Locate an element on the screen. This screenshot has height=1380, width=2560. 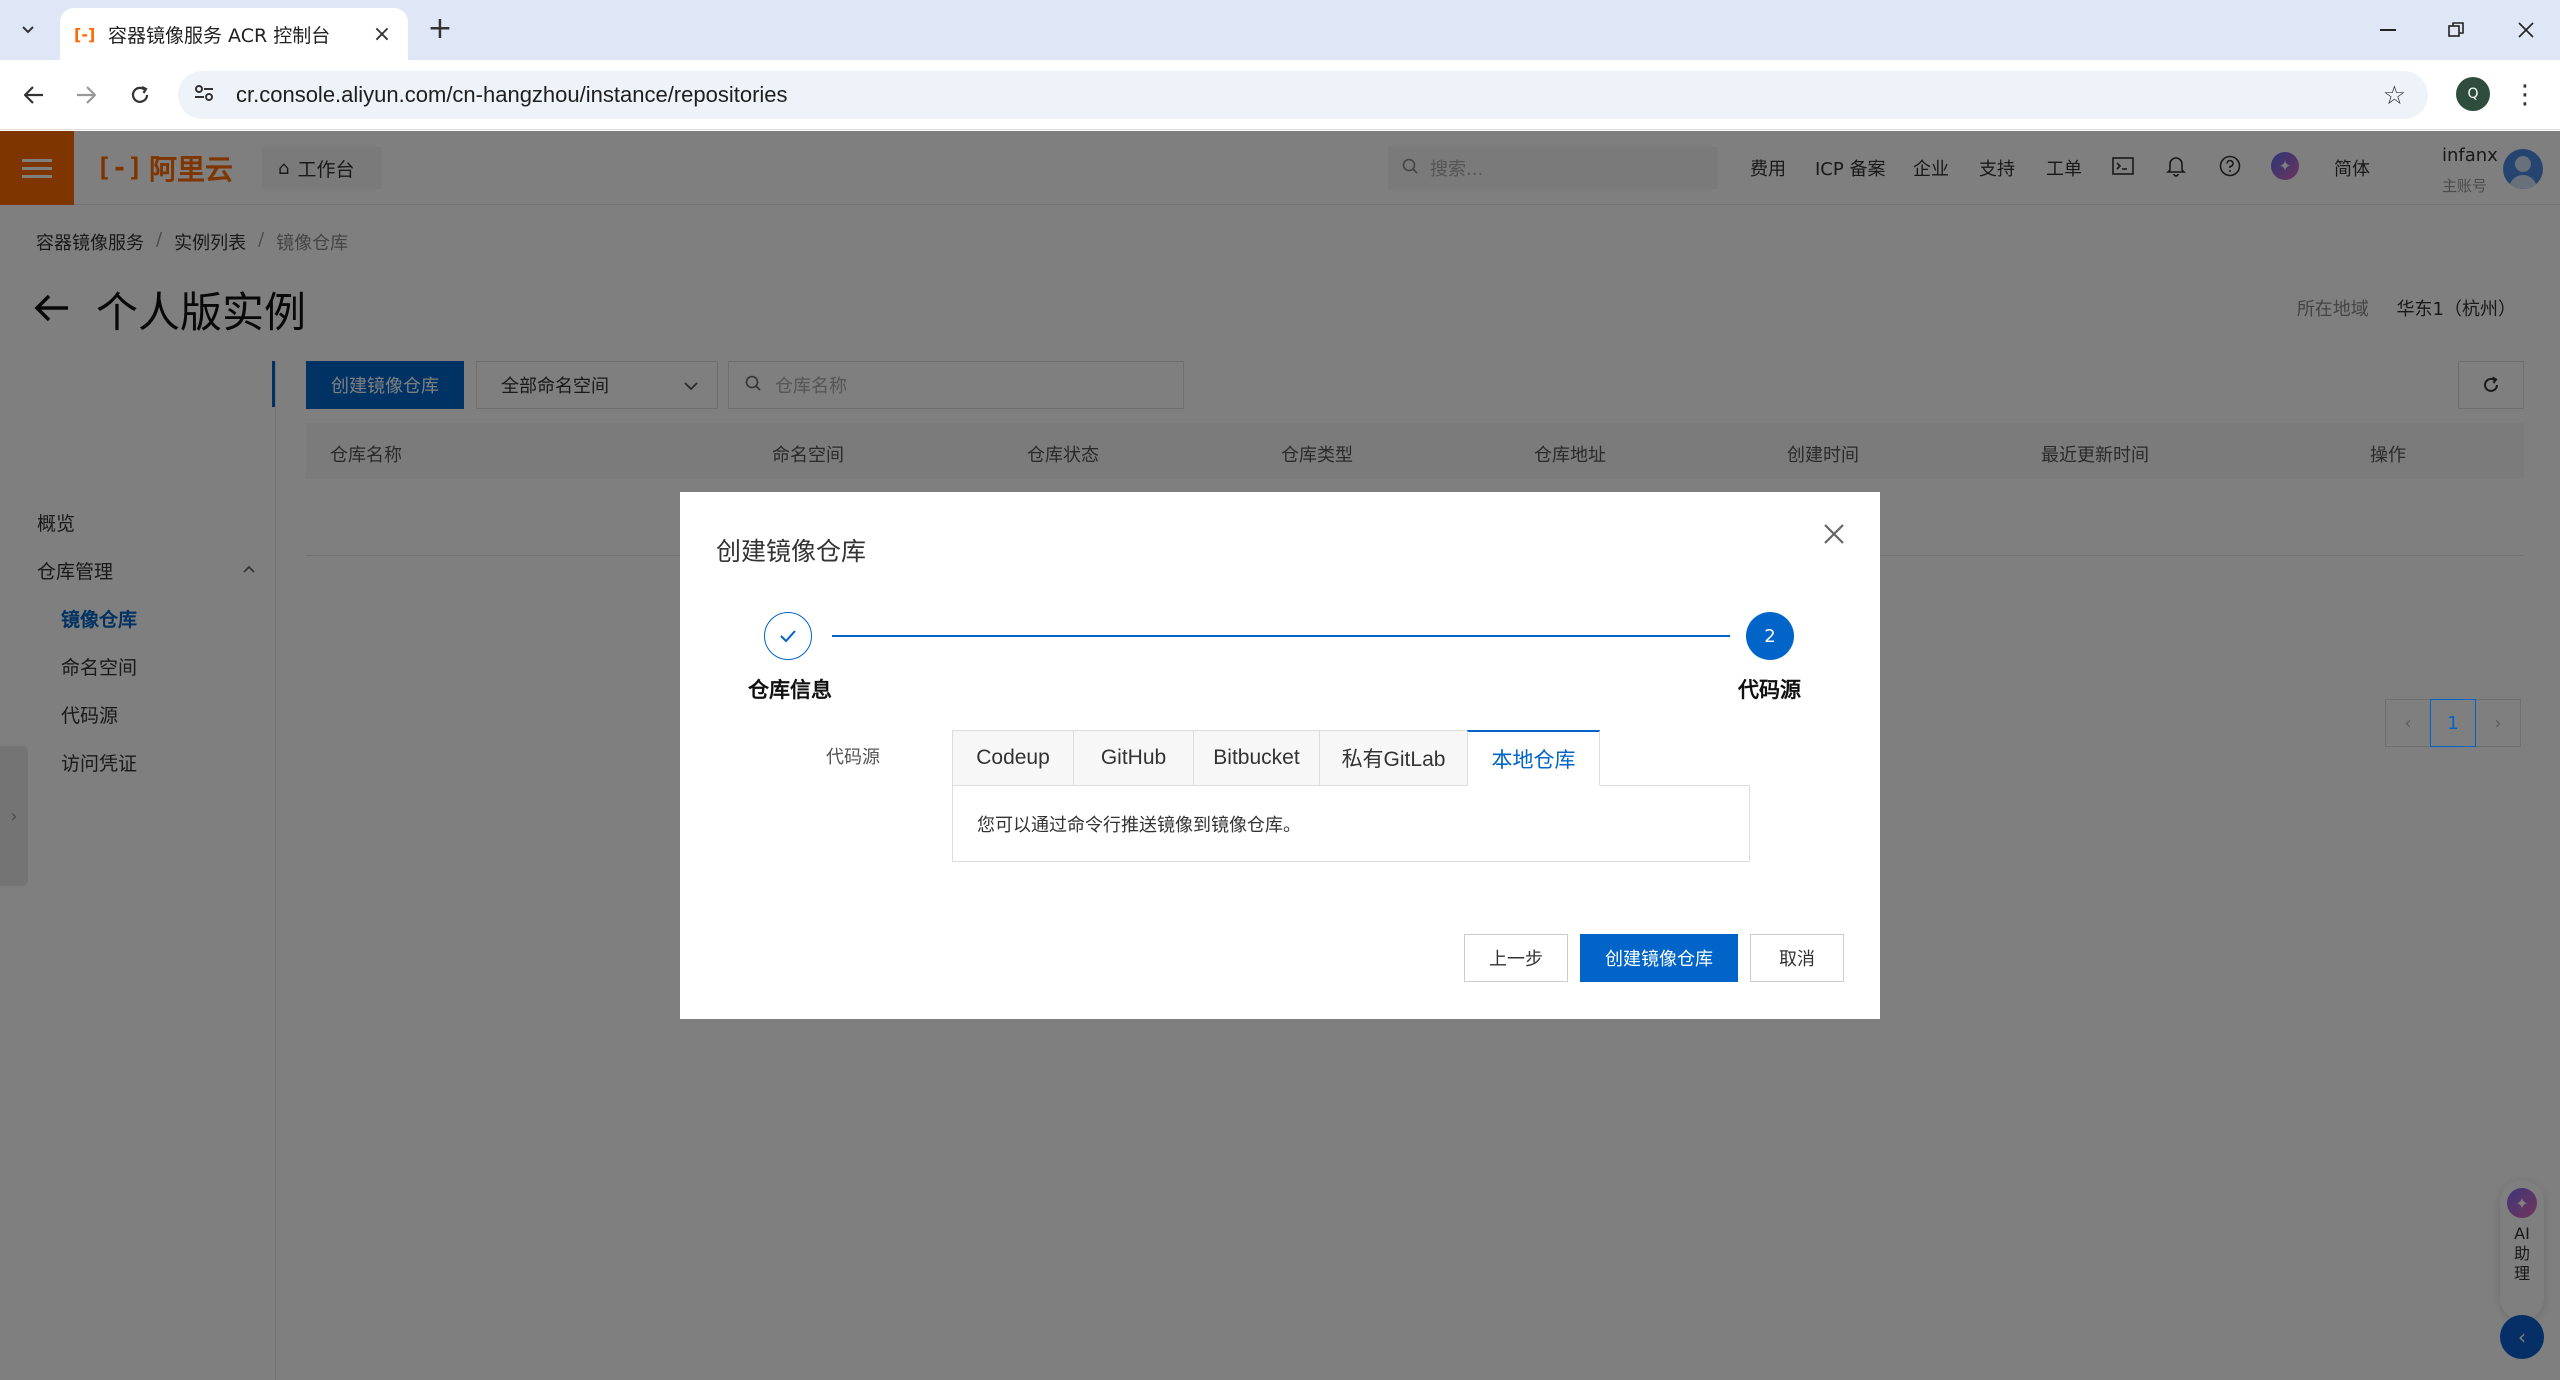
forward-arrow-icon is located at coordinates (86, 95).